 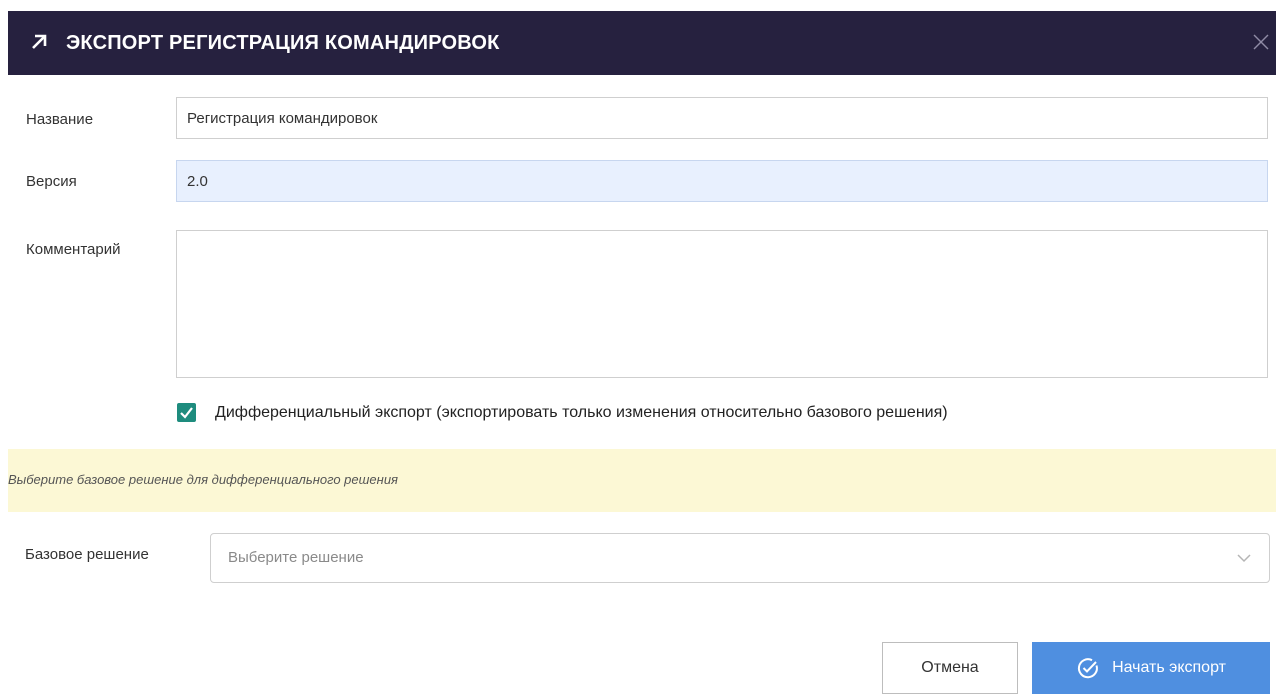 I want to click on differential-export-checkbox, so click(x=186, y=412).